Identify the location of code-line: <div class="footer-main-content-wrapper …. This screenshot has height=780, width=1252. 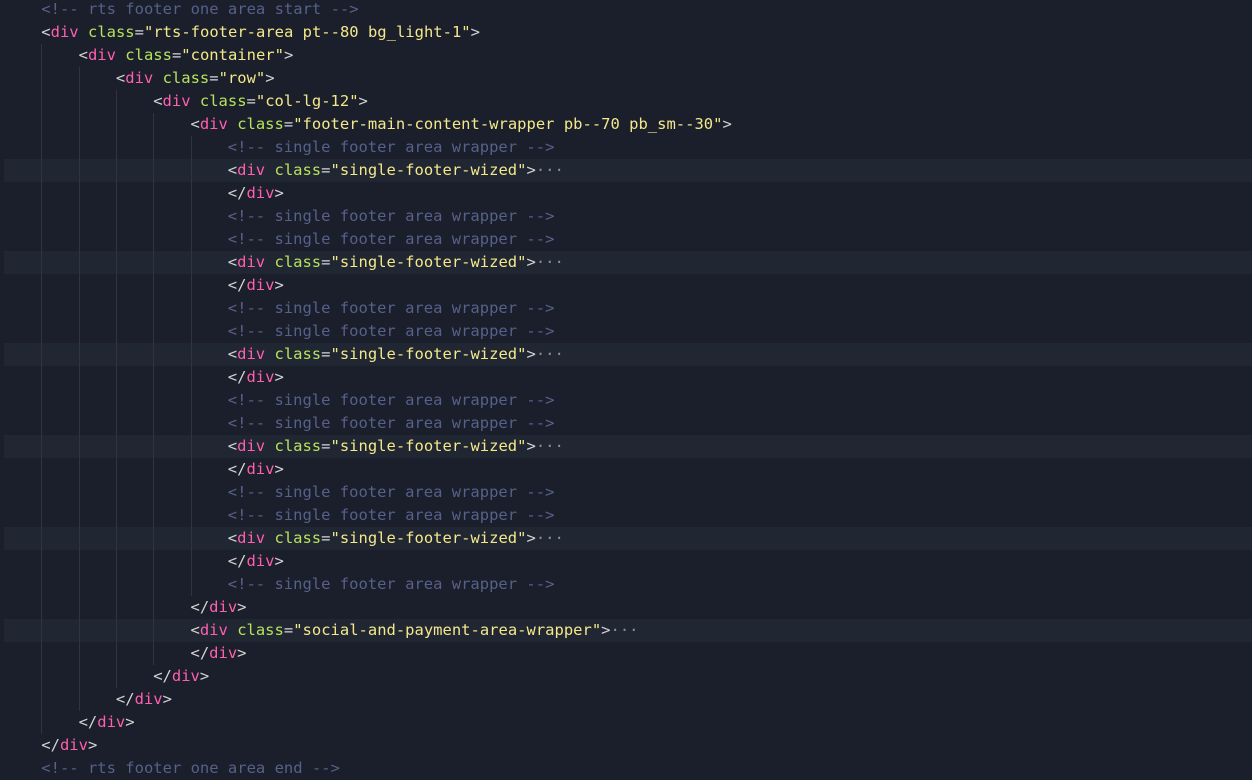
(628, 124).